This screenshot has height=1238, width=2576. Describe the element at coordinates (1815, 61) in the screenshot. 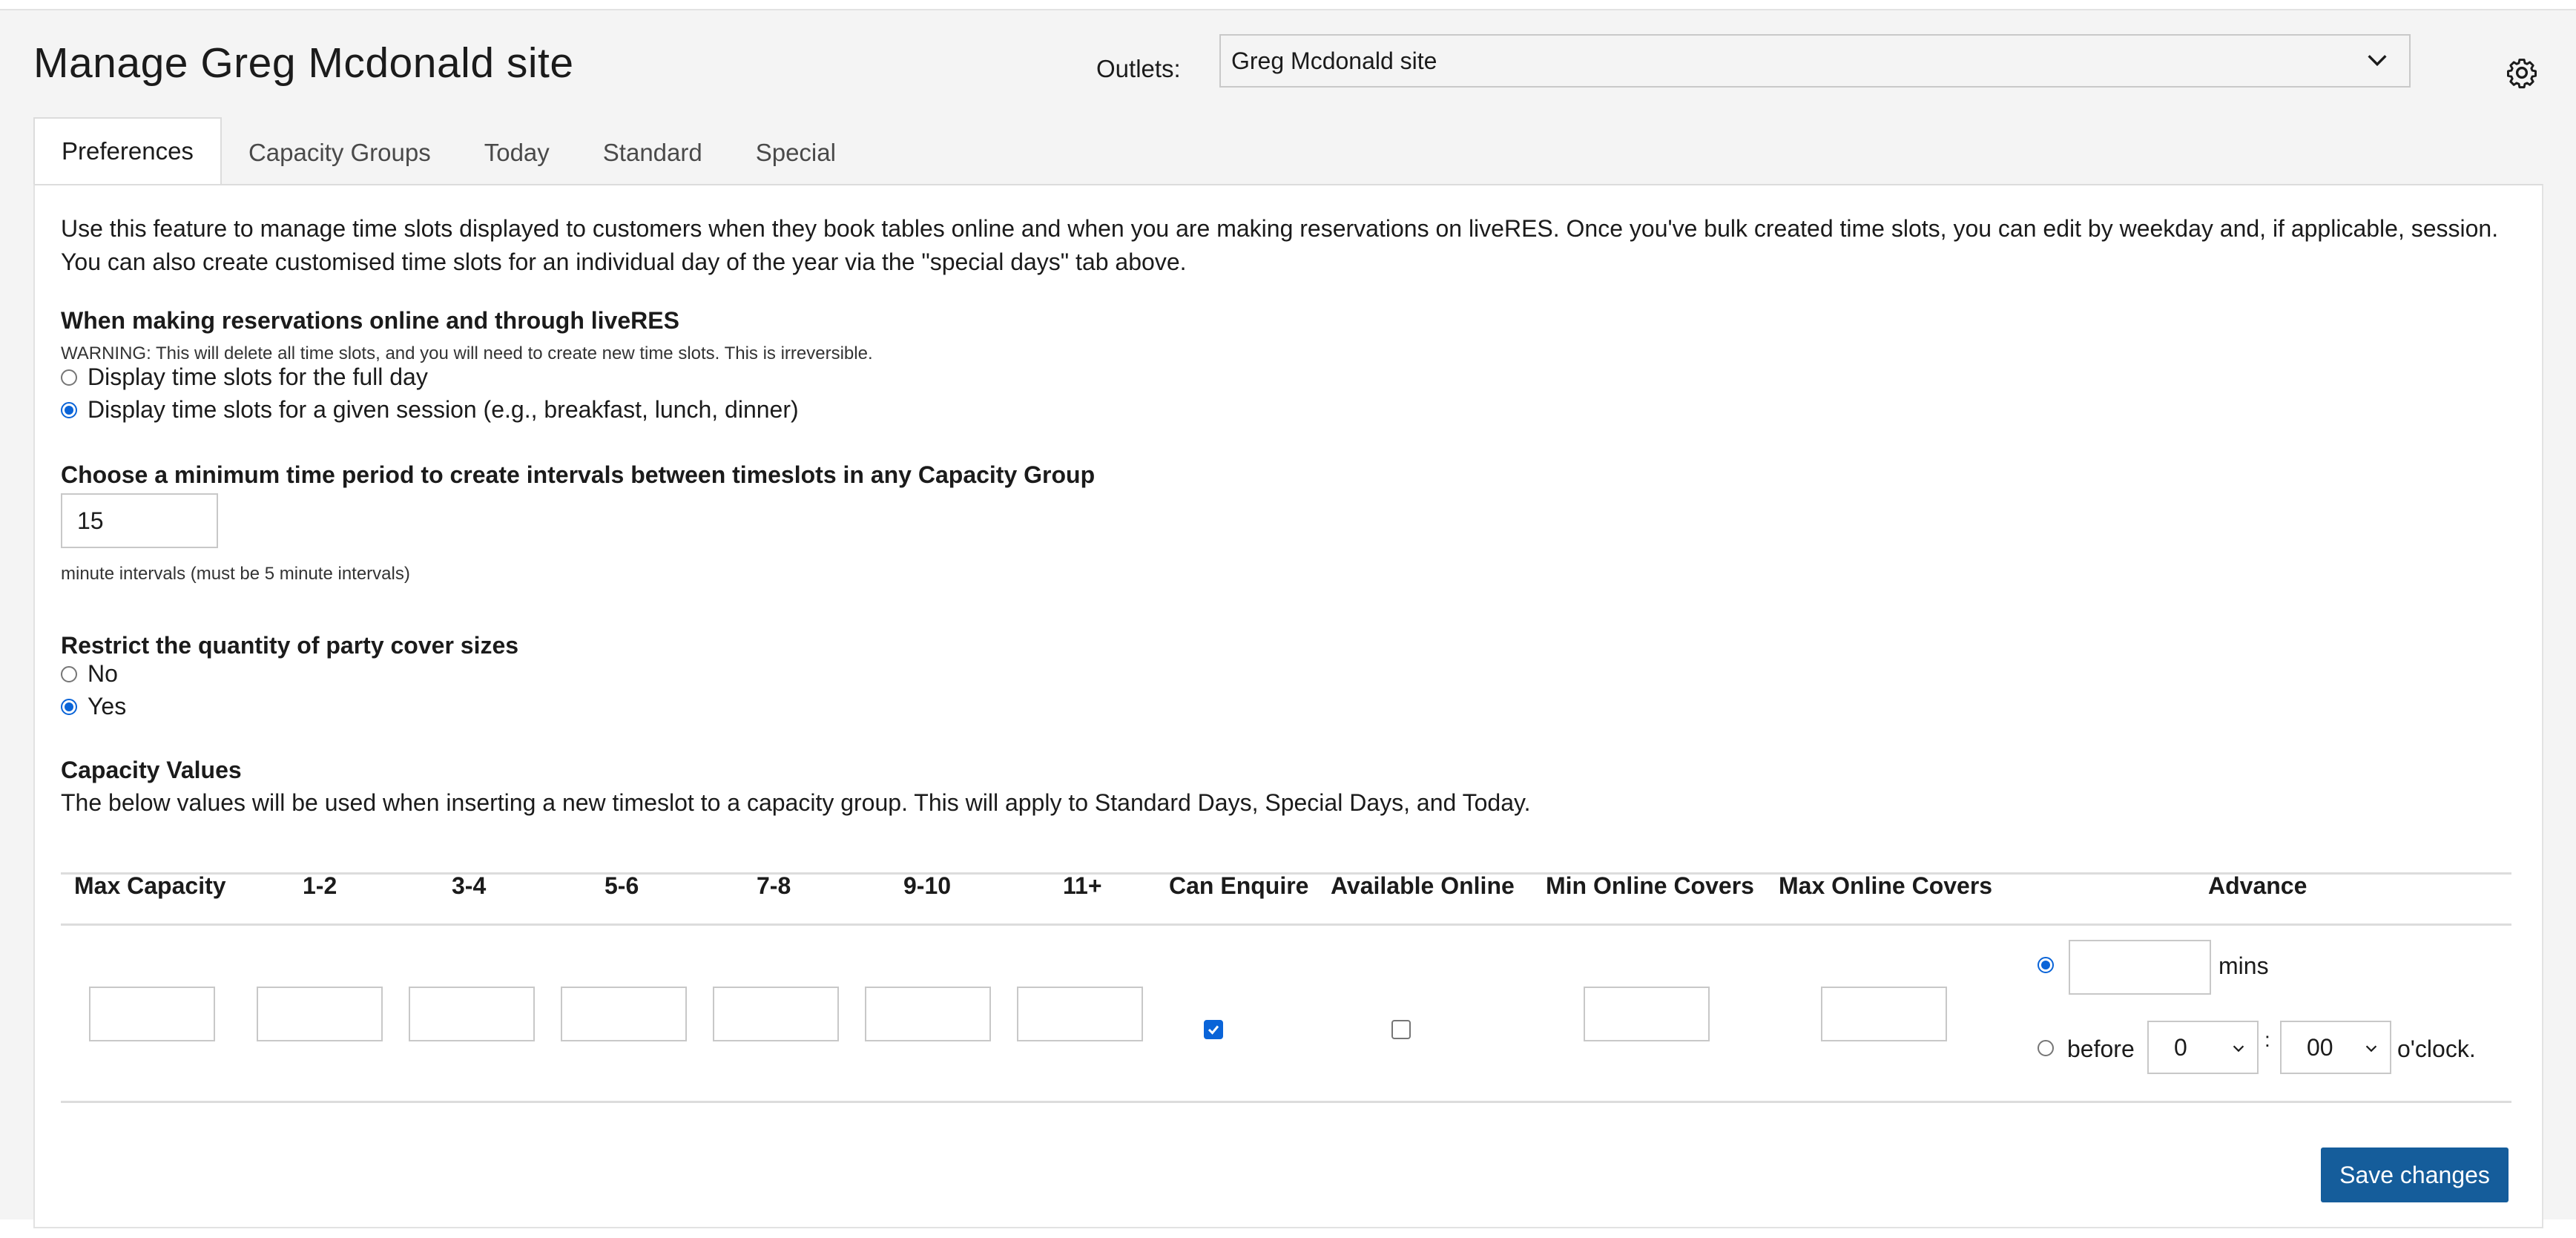

I see `outlet-select: Greg Mcdonald site` at that location.